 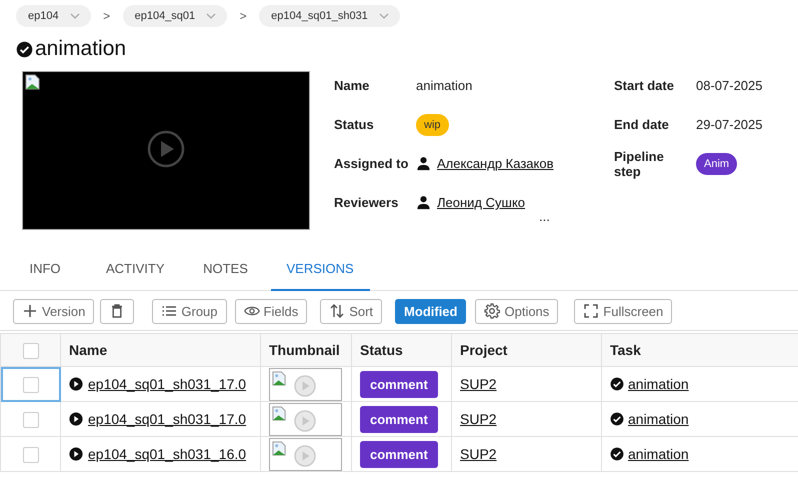 What do you see at coordinates (88, 350) in the screenshot?
I see `column-header: Name` at bounding box center [88, 350].